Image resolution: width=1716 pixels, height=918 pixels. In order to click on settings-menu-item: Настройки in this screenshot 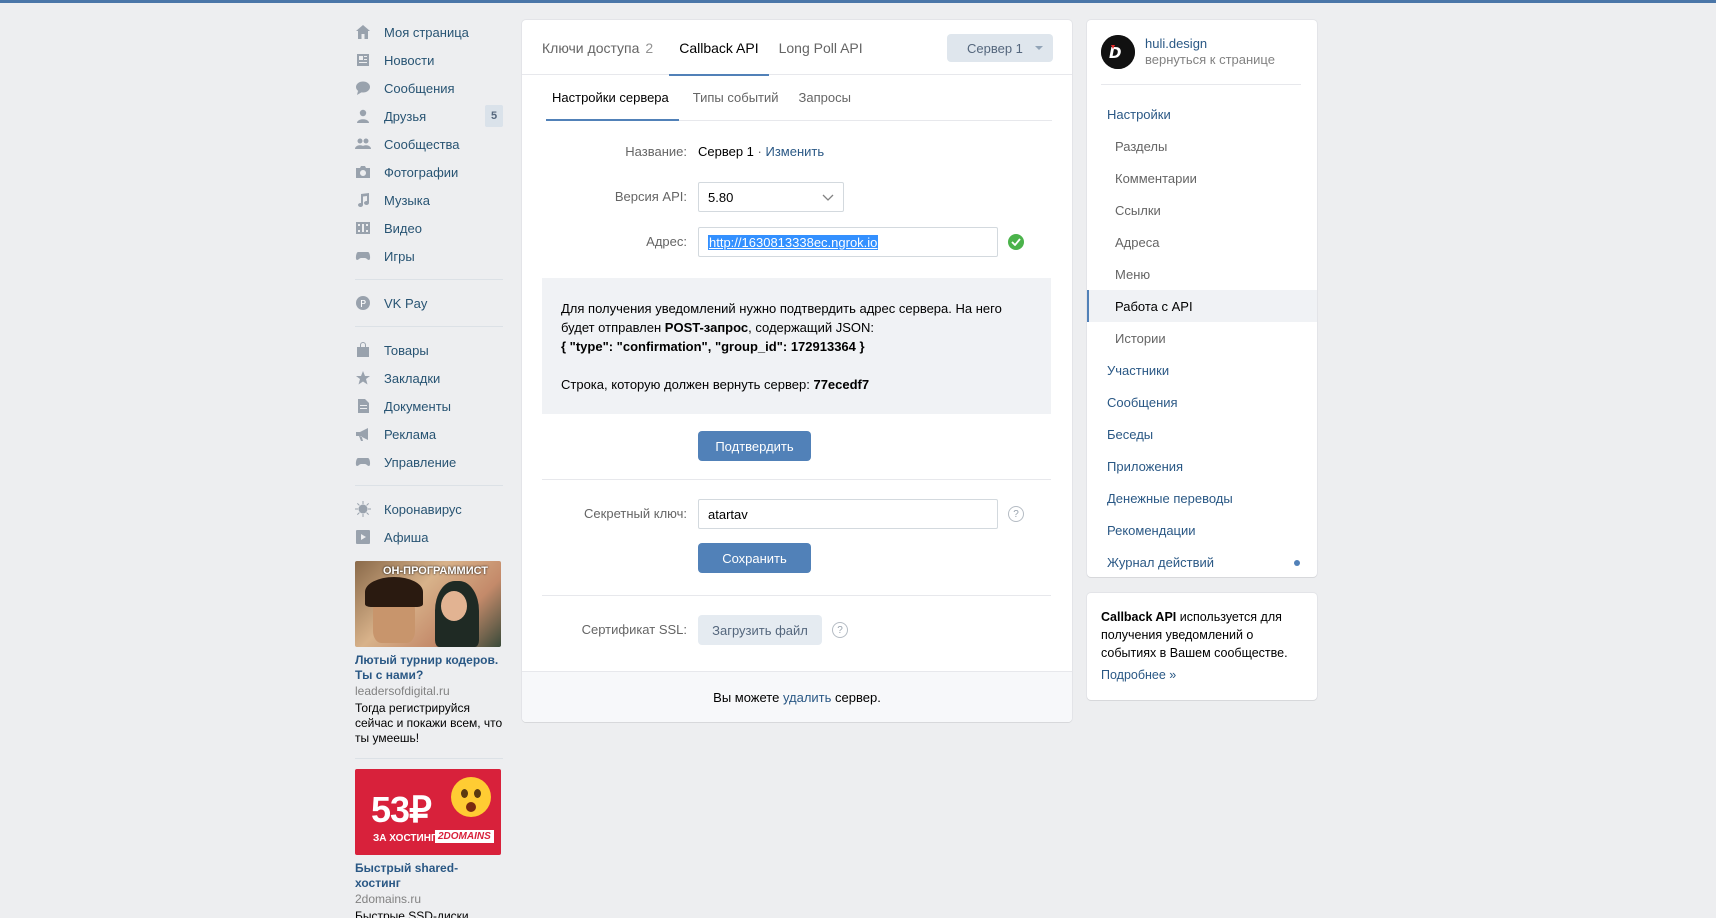, I will do `click(1202, 114)`.